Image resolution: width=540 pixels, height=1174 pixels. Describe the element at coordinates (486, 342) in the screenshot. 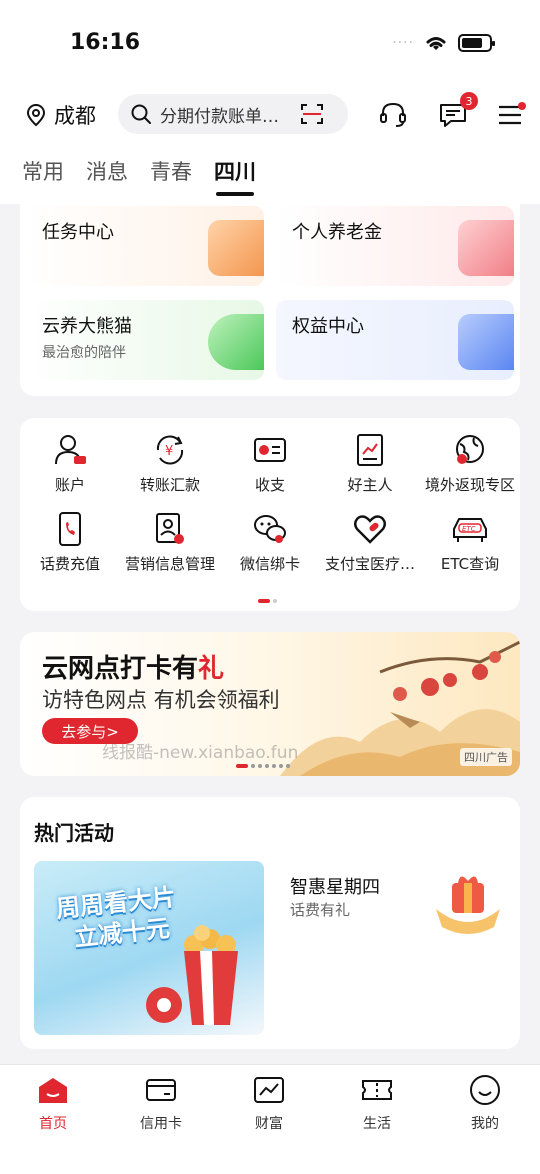

I see `v-badge-icon` at that location.